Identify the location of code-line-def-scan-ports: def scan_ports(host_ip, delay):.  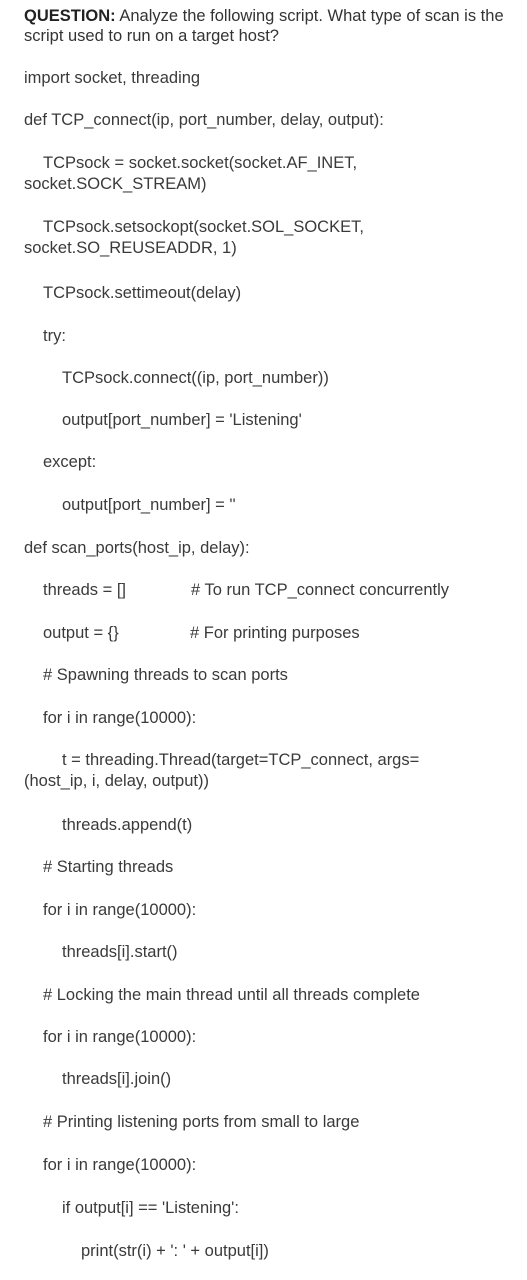
(137, 548).